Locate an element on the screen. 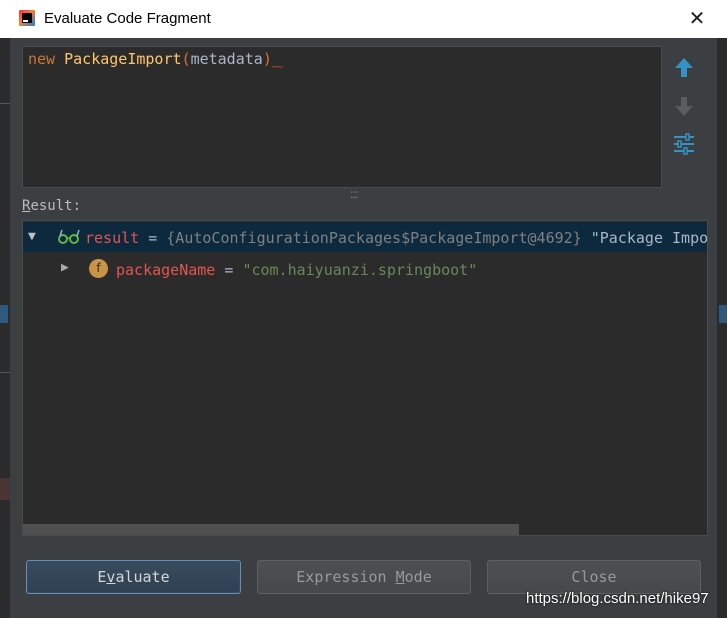 The width and height of the screenshot is (727, 618). history-down-button is located at coordinates (684, 106).